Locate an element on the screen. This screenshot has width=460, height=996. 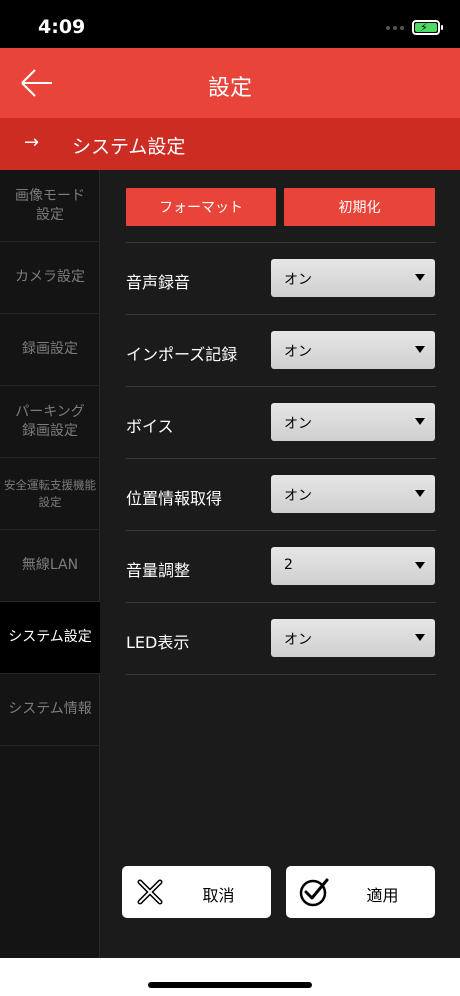
sidebar-item-parking: パーキング 録画設定 is located at coordinates (50, 422).